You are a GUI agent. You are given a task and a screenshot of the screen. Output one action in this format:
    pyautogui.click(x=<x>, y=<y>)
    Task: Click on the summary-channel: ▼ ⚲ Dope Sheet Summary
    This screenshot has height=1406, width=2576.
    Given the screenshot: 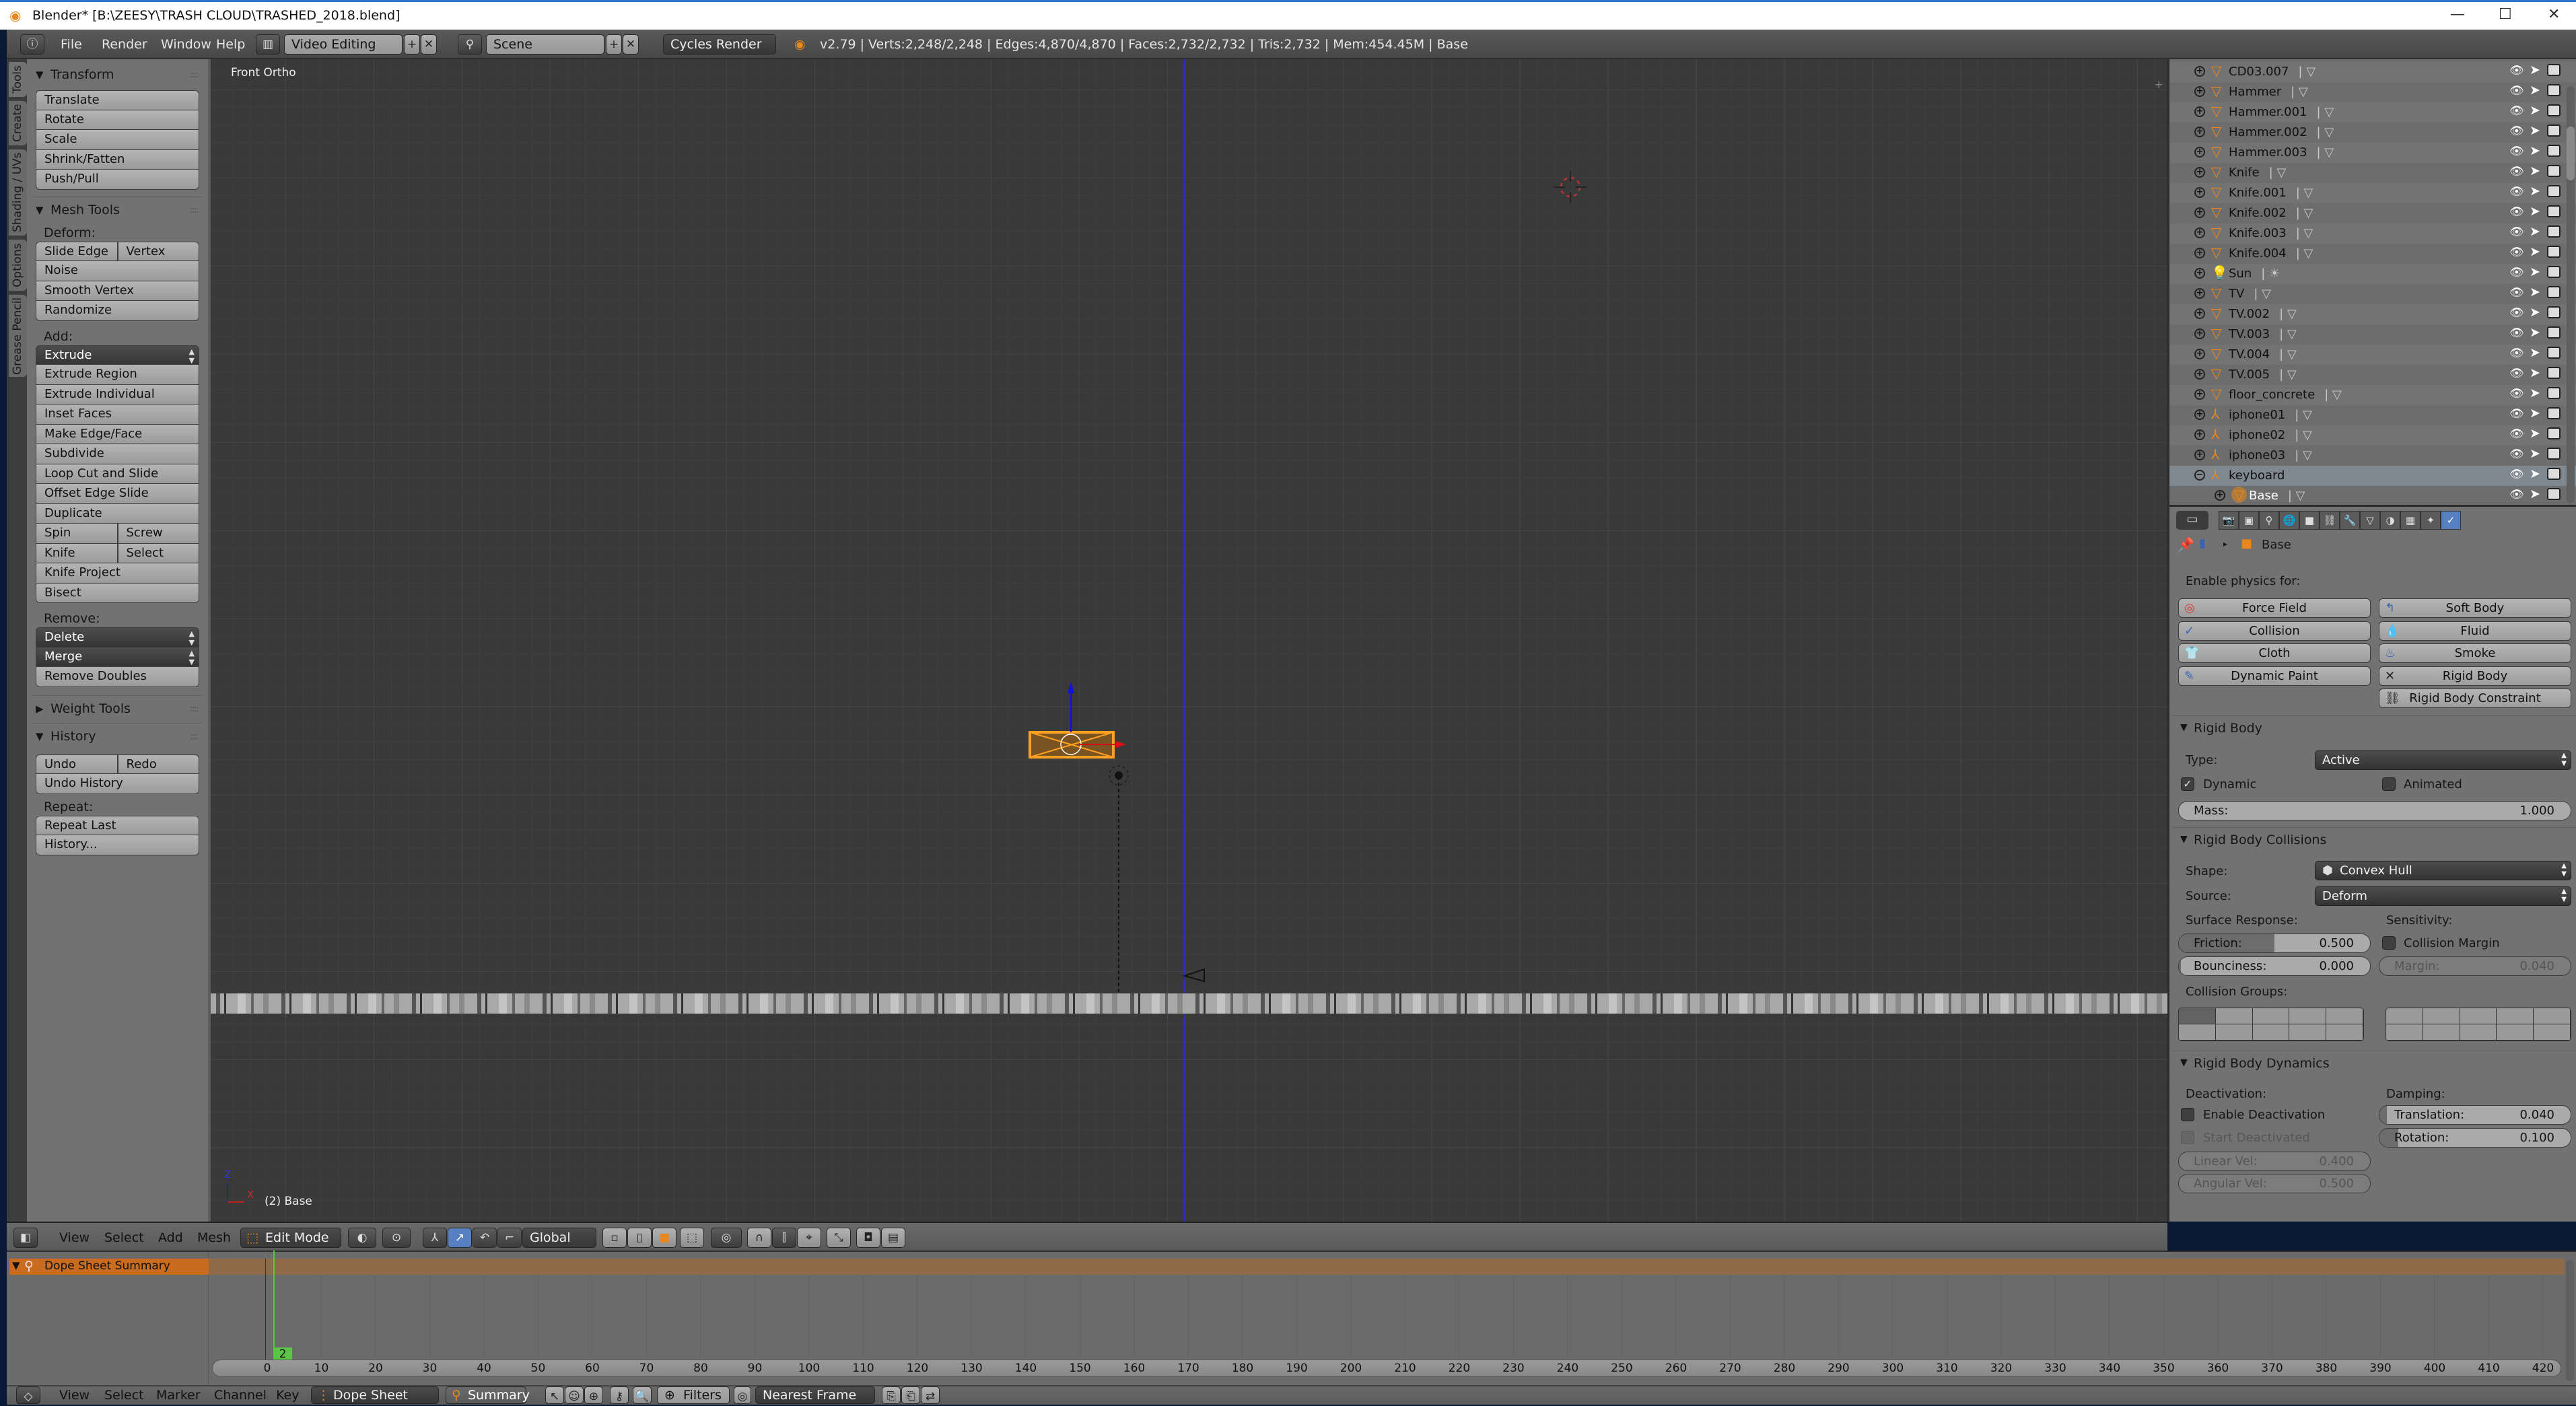 What is the action you would take?
    pyautogui.click(x=109, y=1267)
    